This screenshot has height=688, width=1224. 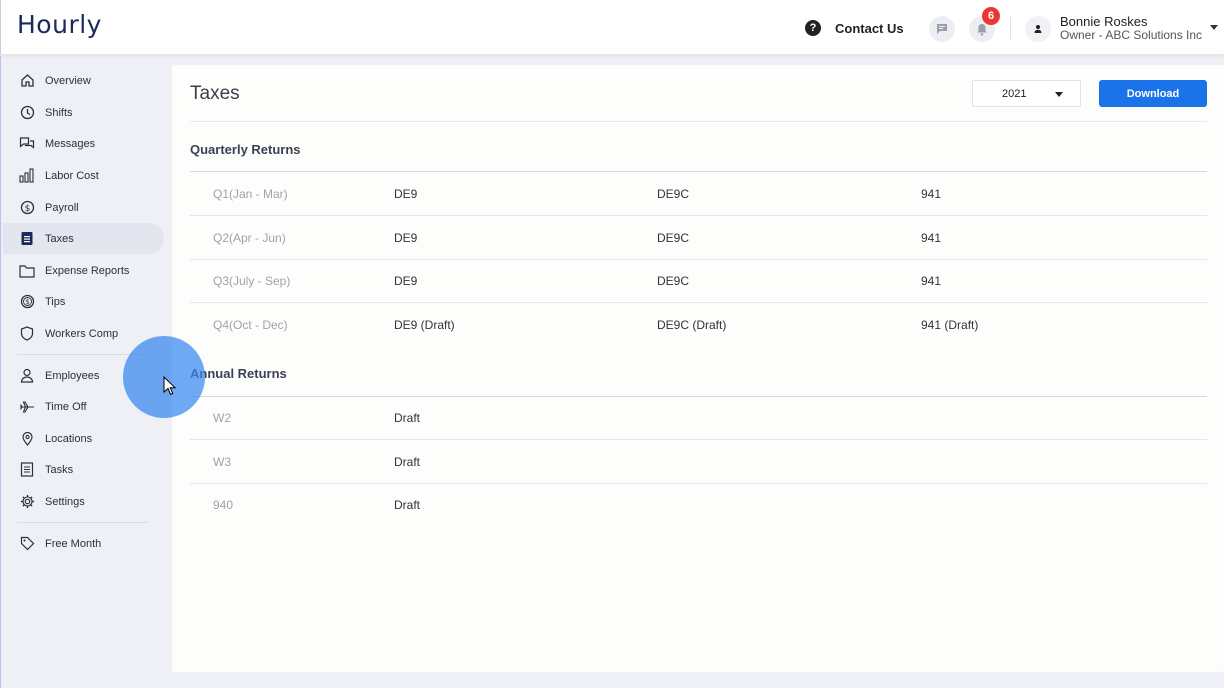 I want to click on sidebar-item-label: Taxes, so click(x=59, y=238).